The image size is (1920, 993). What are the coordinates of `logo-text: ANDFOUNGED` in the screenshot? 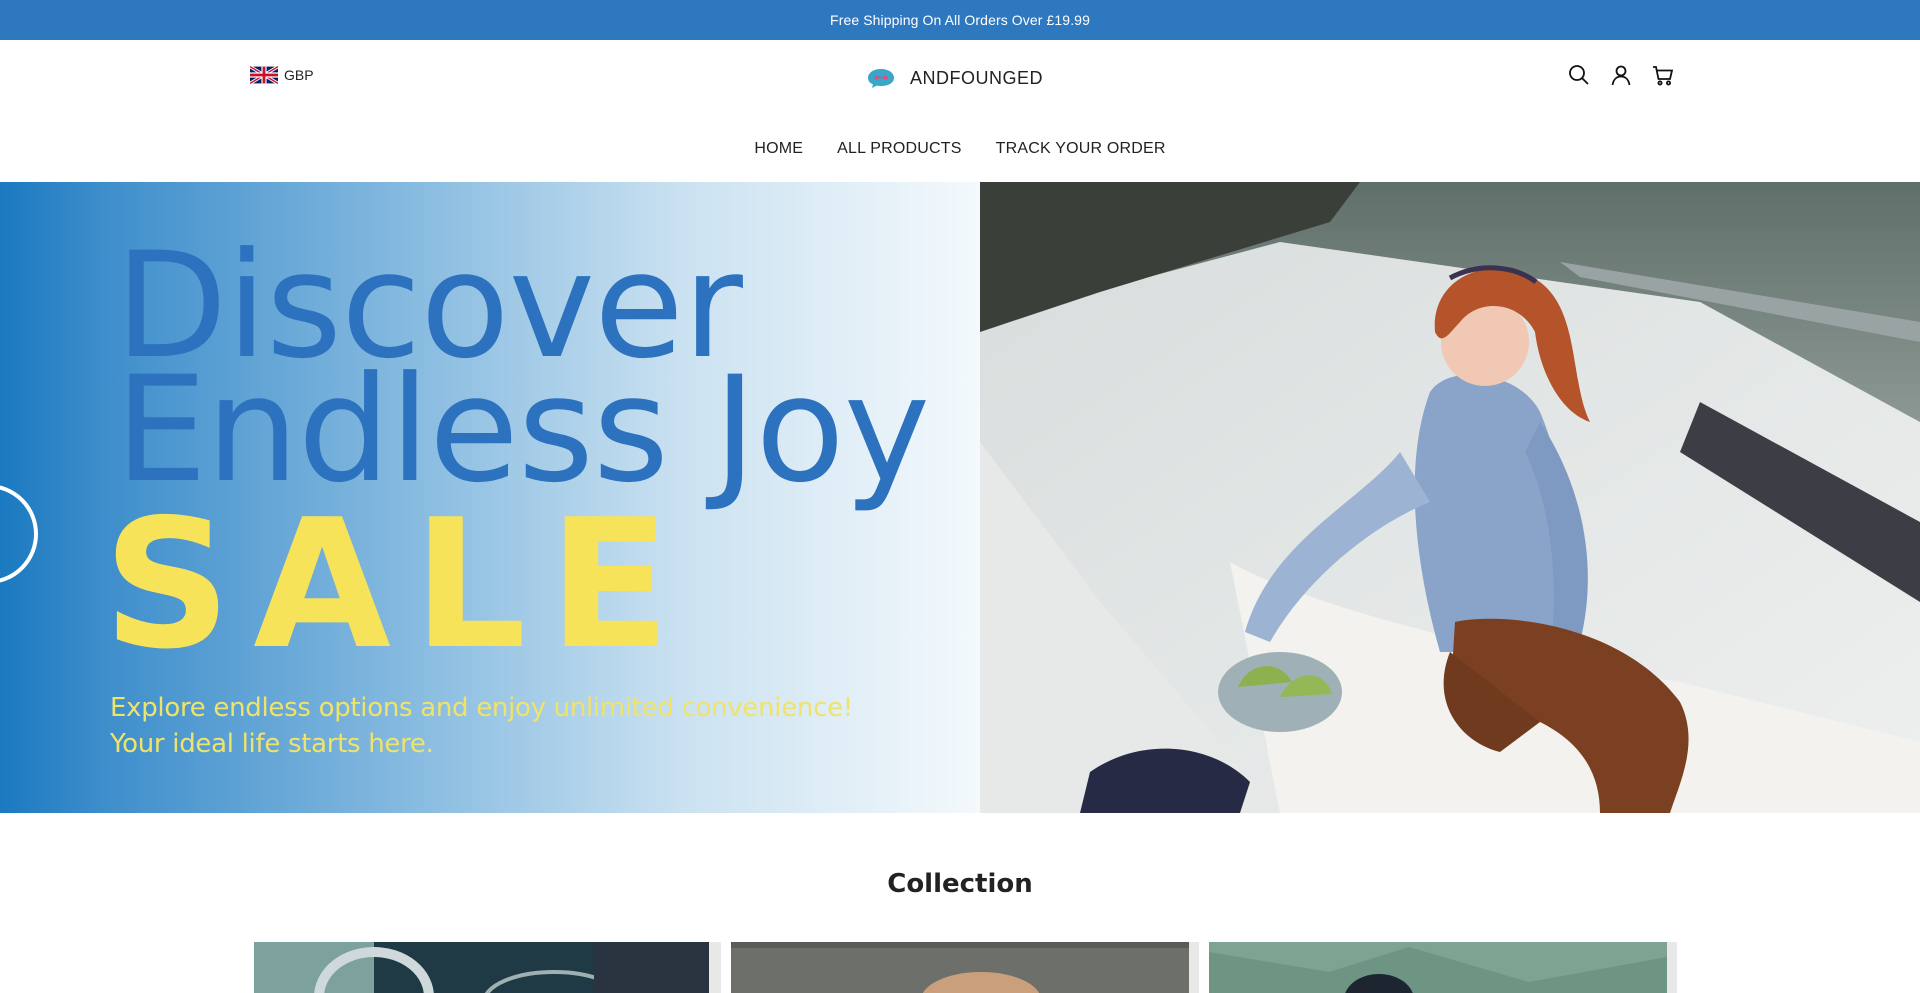 It's located at (977, 77).